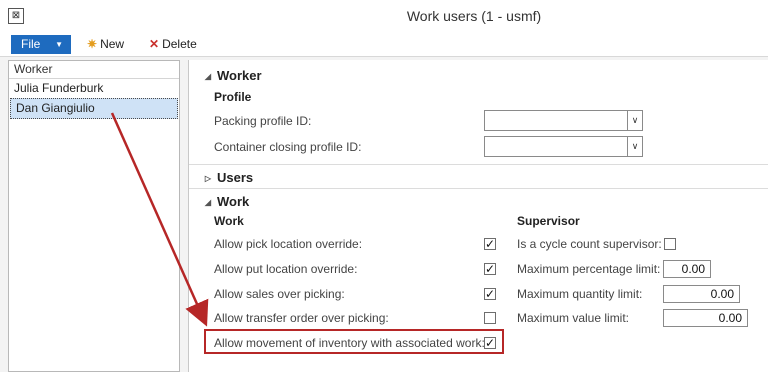 The image size is (768, 372). Describe the element at coordinates (159, 219) in the screenshot. I see `annotation-arrow` at that location.